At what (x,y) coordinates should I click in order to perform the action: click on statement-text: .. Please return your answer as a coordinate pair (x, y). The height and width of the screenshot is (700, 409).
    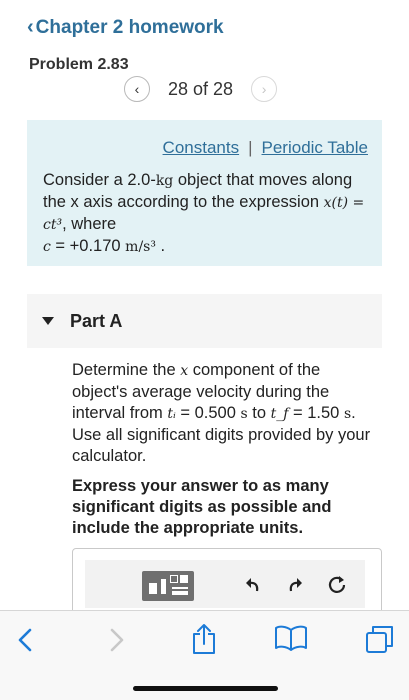
    Looking at the image, I should click on (160, 246).